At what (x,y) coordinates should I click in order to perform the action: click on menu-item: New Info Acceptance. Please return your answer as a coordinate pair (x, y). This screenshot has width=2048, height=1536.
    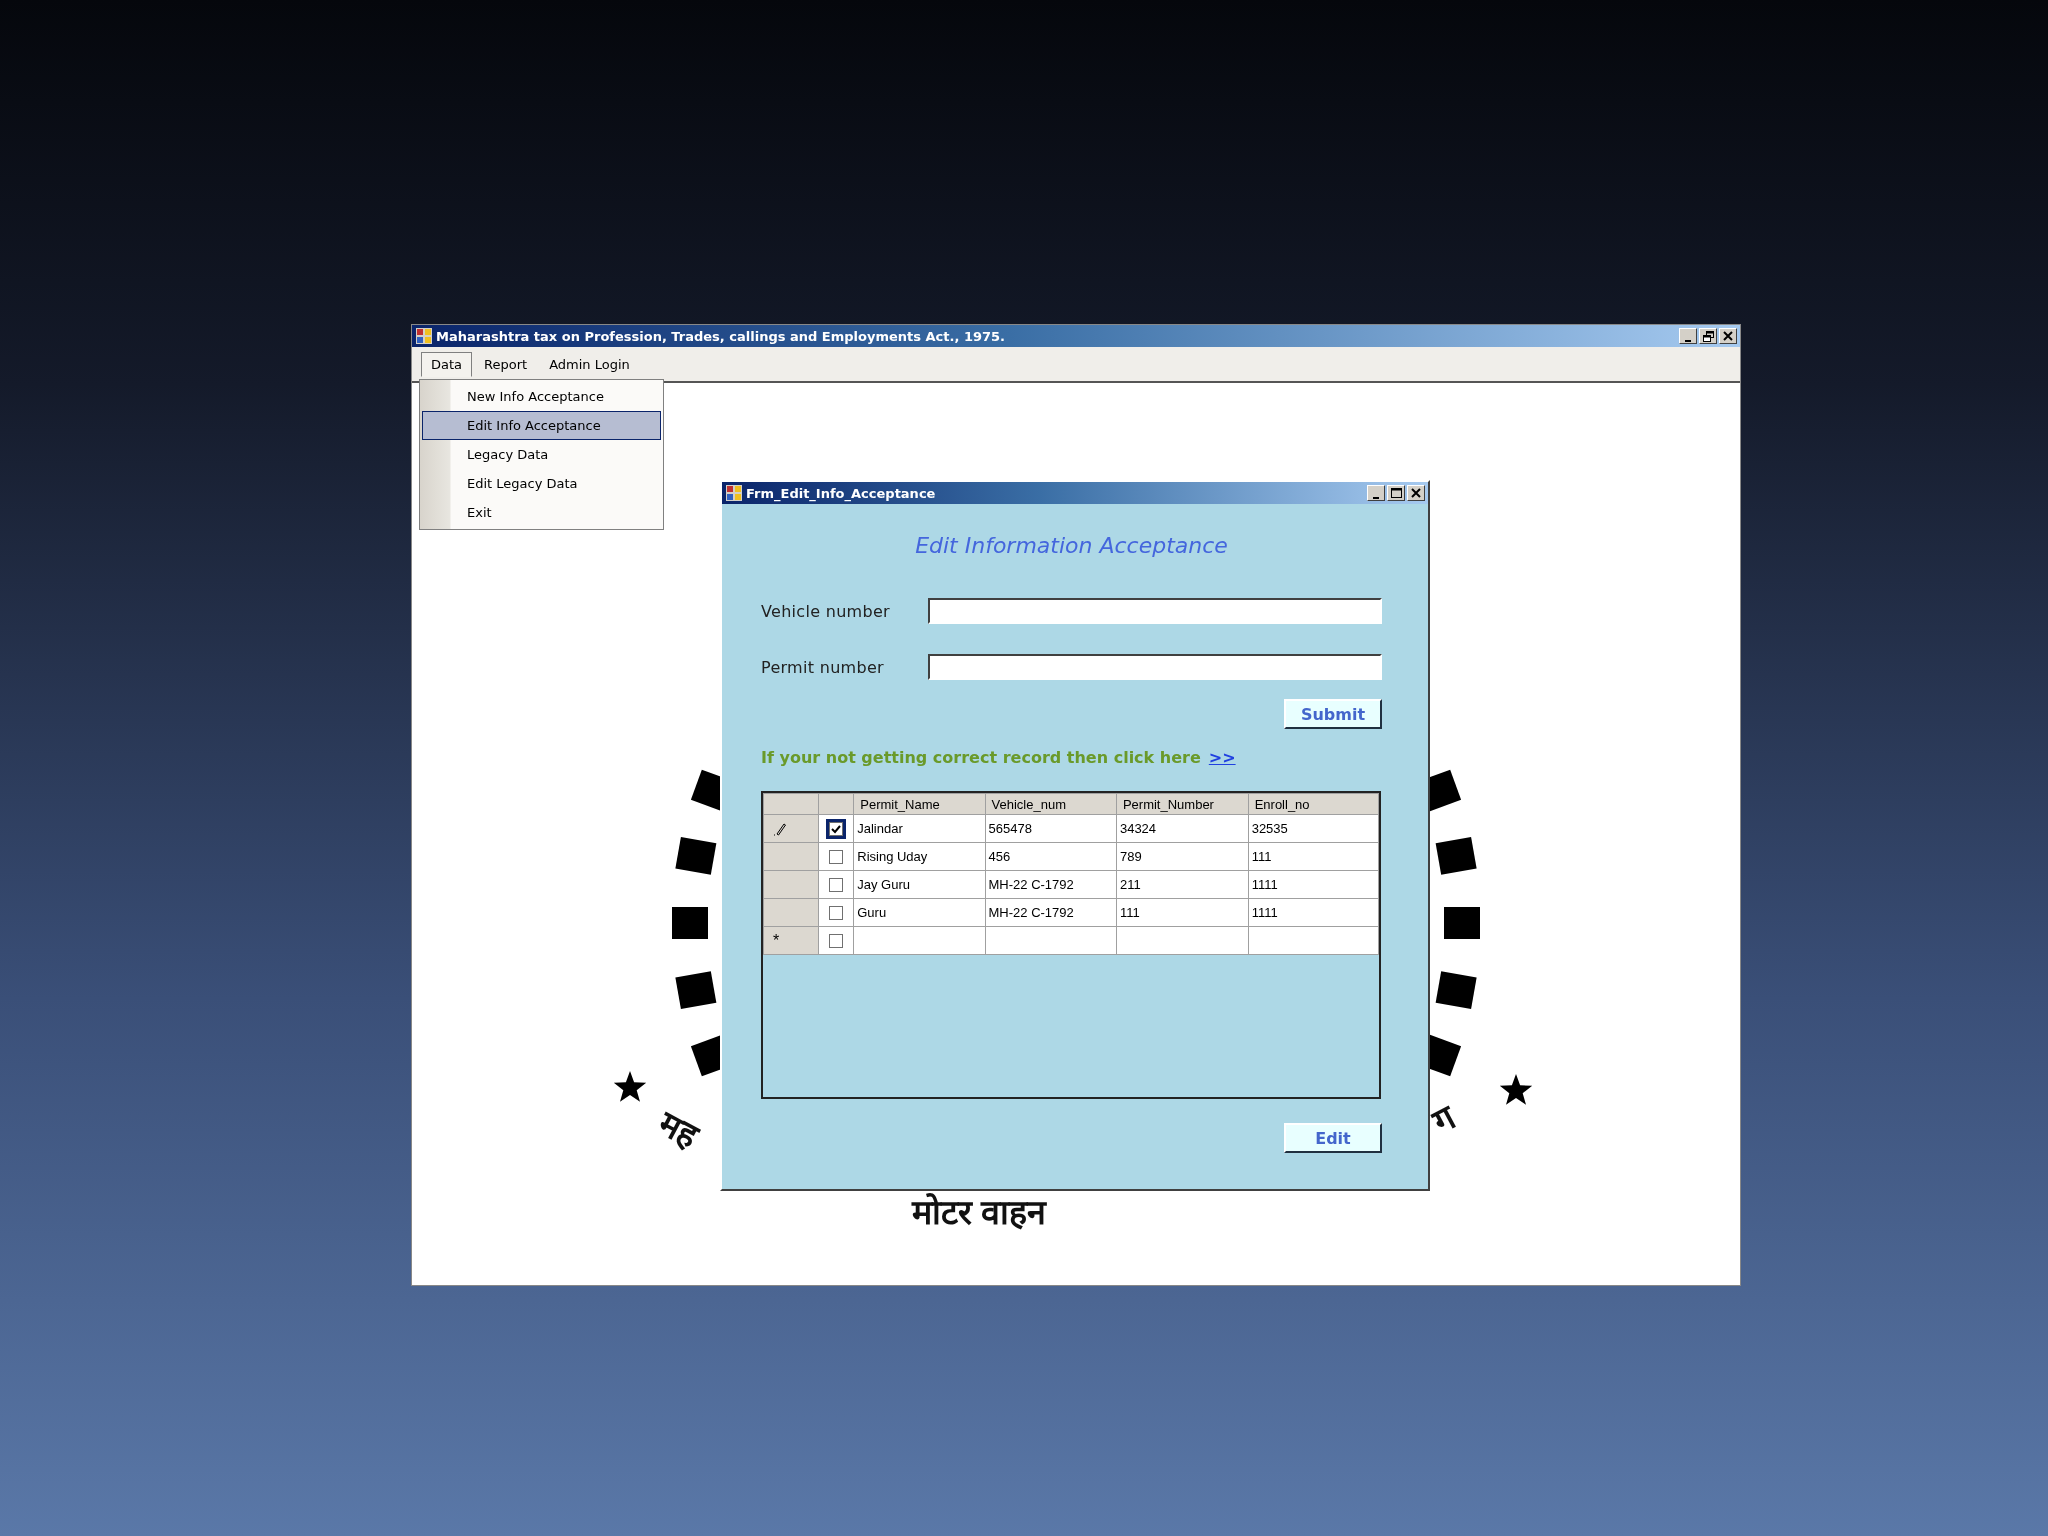
    Looking at the image, I should click on (541, 396).